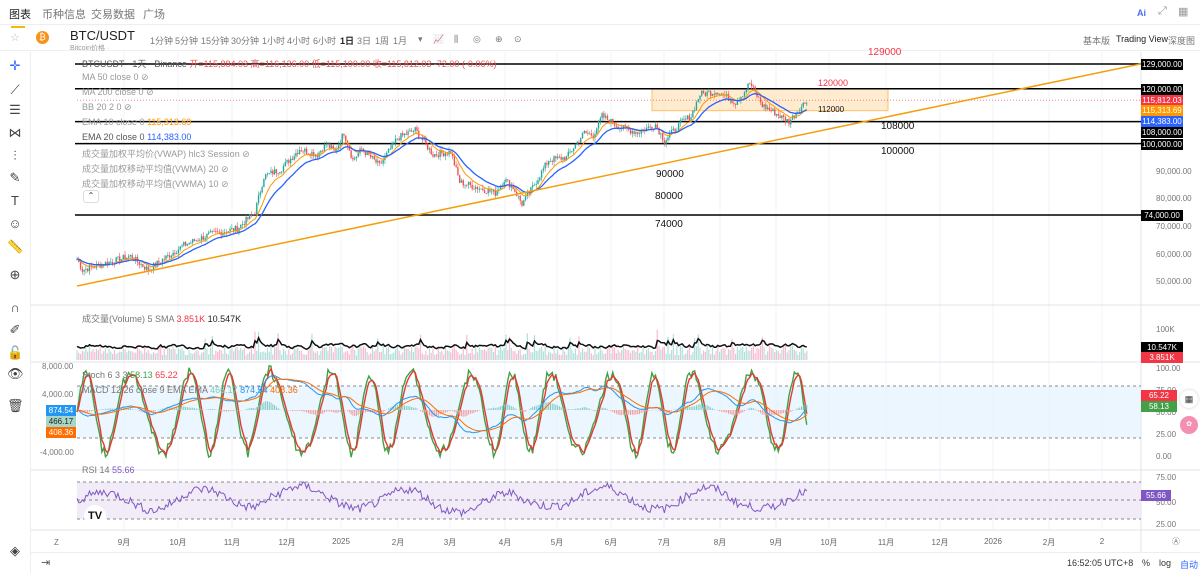  What do you see at coordinates (136, 122) in the screenshot?
I see `legend-ema10: EMA 10 close 0 115,313.69` at bounding box center [136, 122].